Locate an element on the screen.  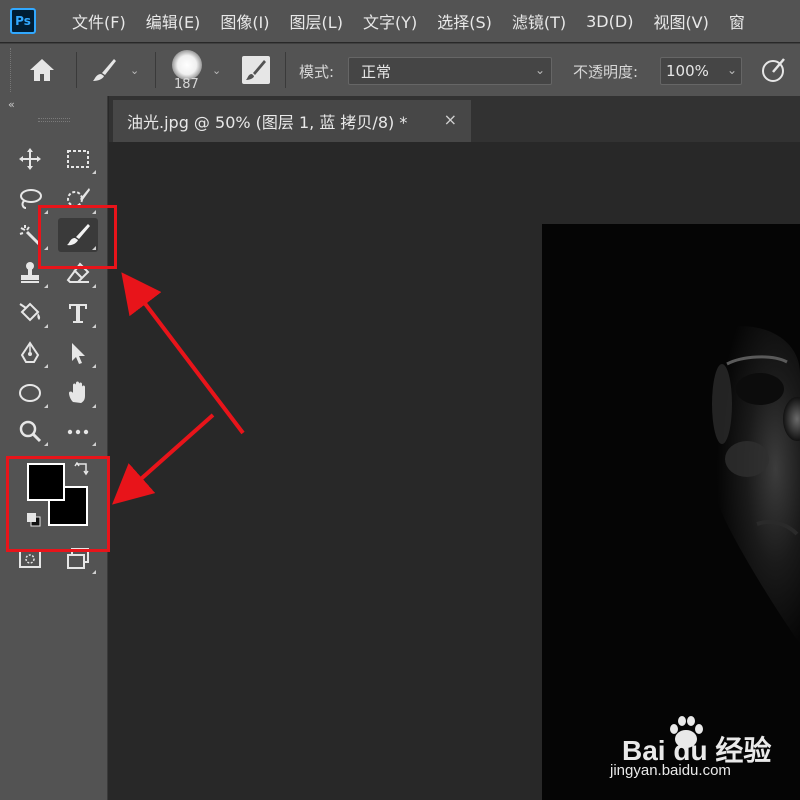
opacity-label: 不透明度: is located at coordinates (606, 72).